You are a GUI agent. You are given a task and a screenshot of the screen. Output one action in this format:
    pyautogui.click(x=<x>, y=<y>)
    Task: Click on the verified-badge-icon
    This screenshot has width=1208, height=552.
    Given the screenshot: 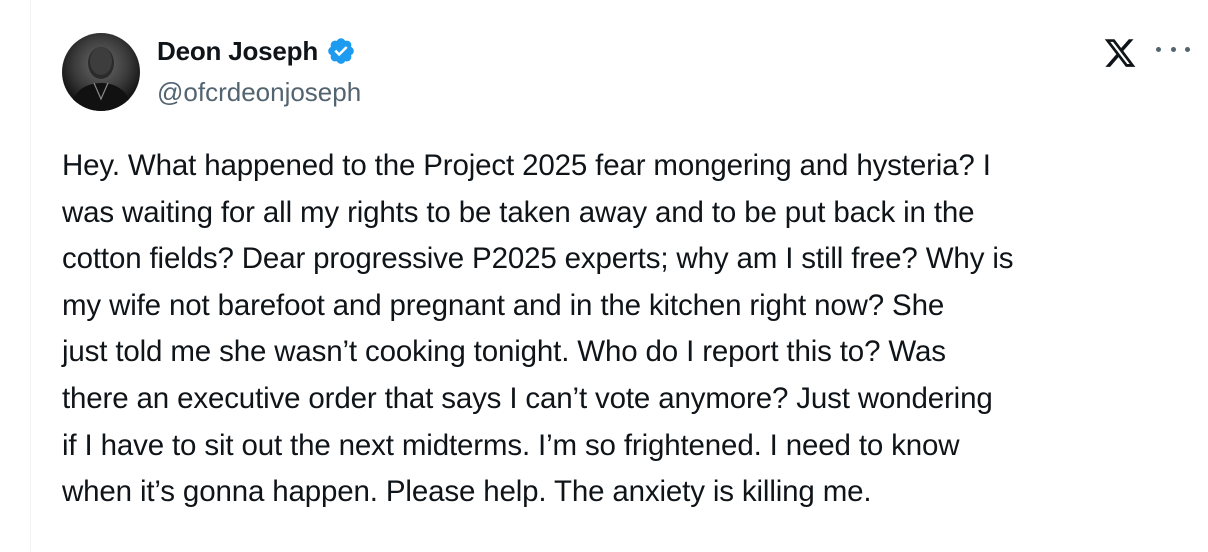 What is the action you would take?
    pyautogui.click(x=341, y=51)
    